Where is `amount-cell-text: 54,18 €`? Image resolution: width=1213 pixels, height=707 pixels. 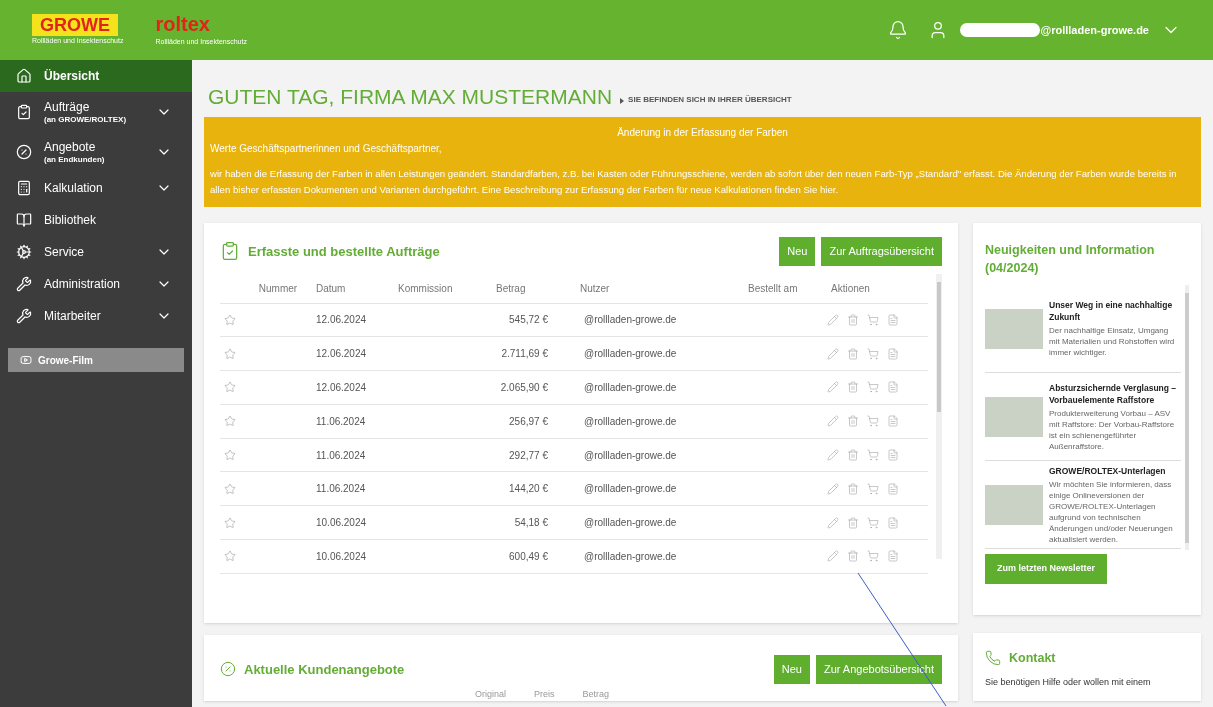 amount-cell-text: 54,18 € is located at coordinates (530, 523).